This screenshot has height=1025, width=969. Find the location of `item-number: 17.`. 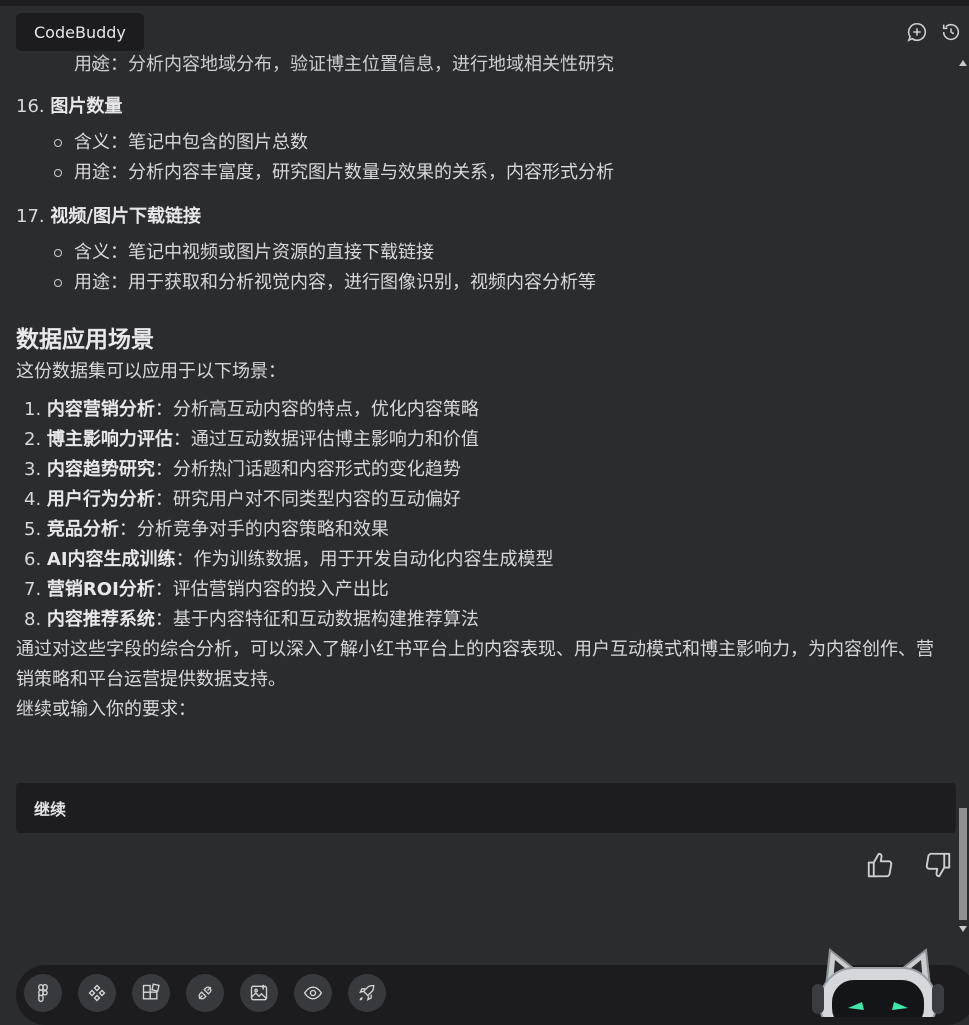

item-number: 17. is located at coordinates (30, 216).